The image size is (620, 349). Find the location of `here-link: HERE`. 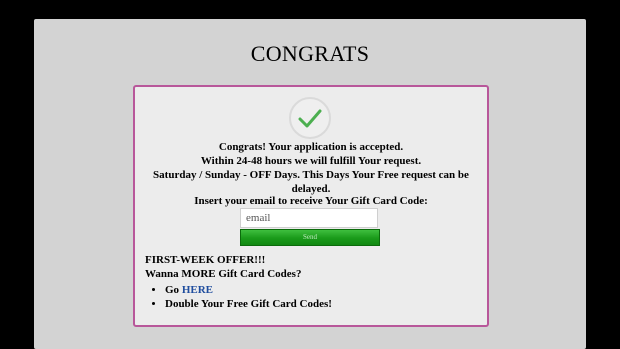

here-link: HERE is located at coordinates (197, 290).